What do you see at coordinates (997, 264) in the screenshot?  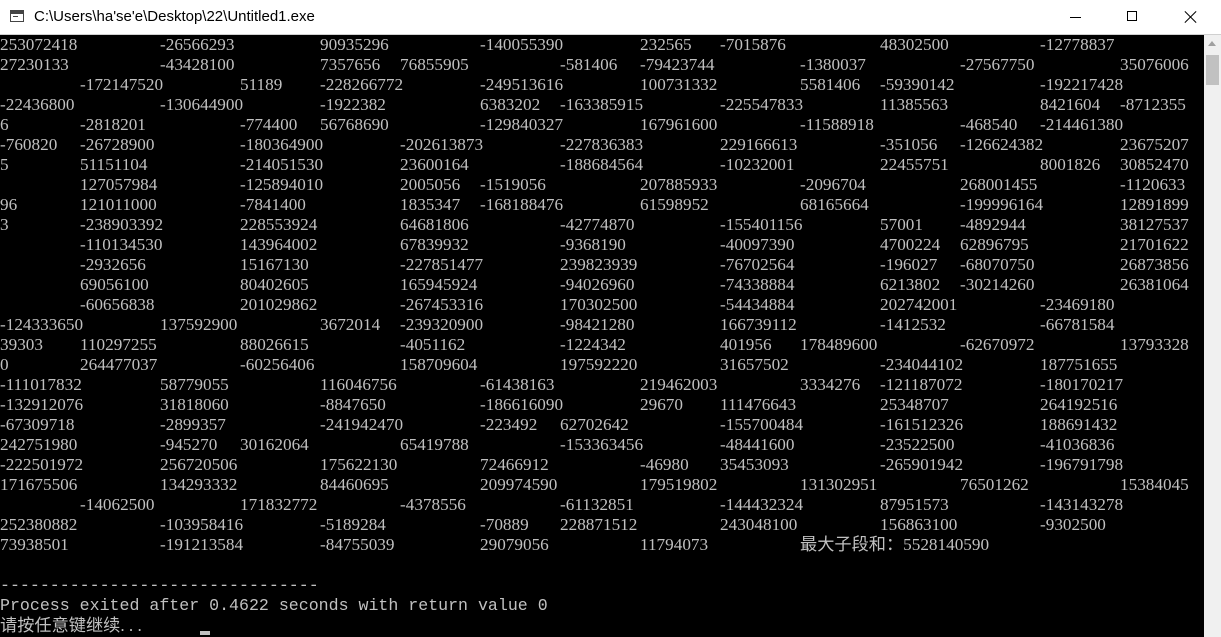 I see `console-value: -68070750` at bounding box center [997, 264].